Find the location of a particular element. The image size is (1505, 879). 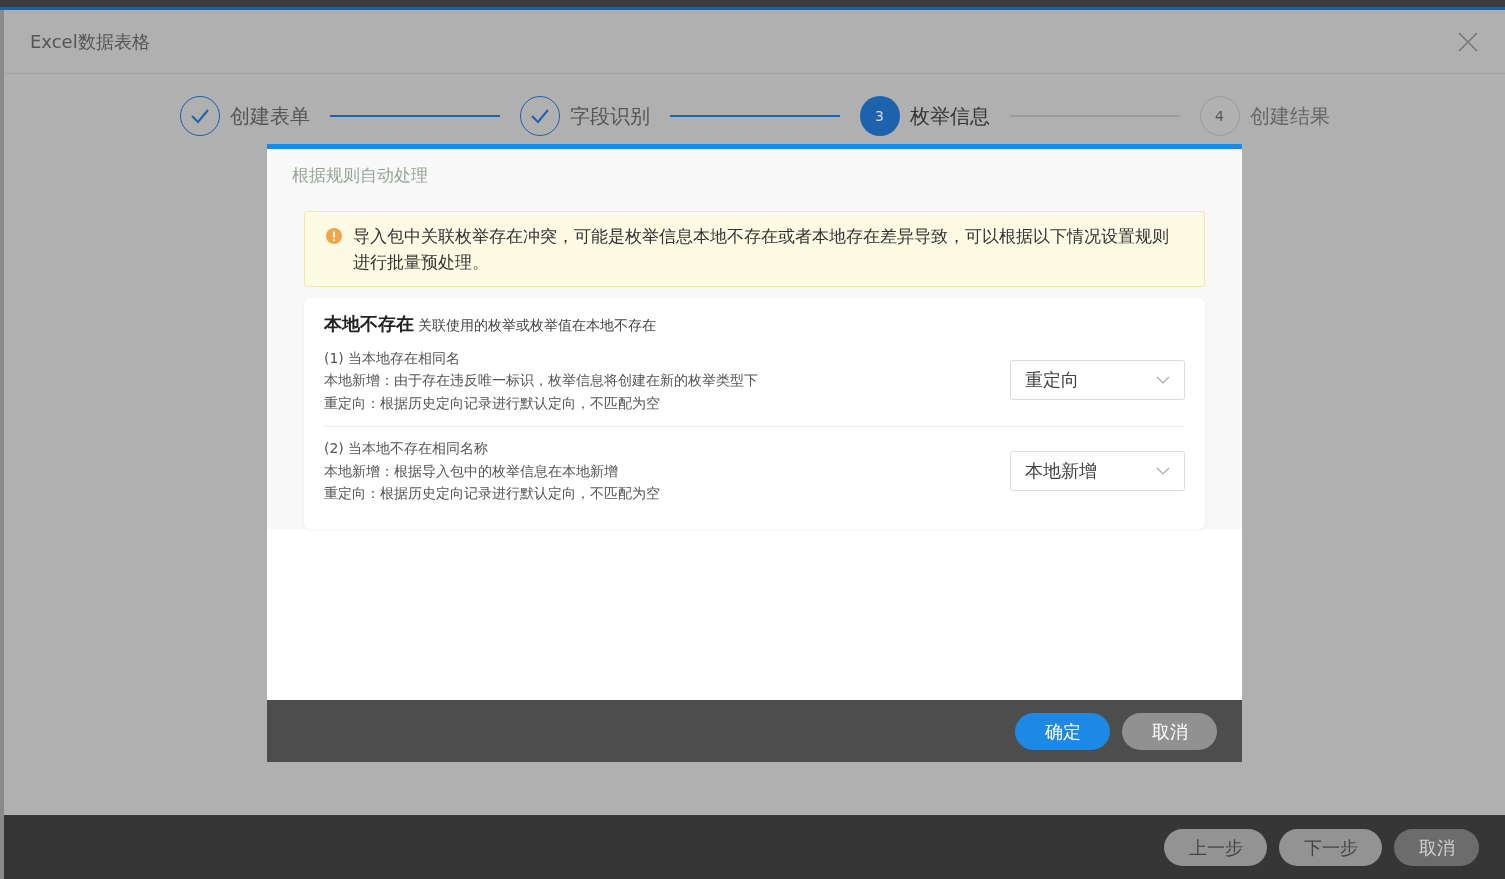

select-field: 重定向 is located at coordinates (1097, 380).